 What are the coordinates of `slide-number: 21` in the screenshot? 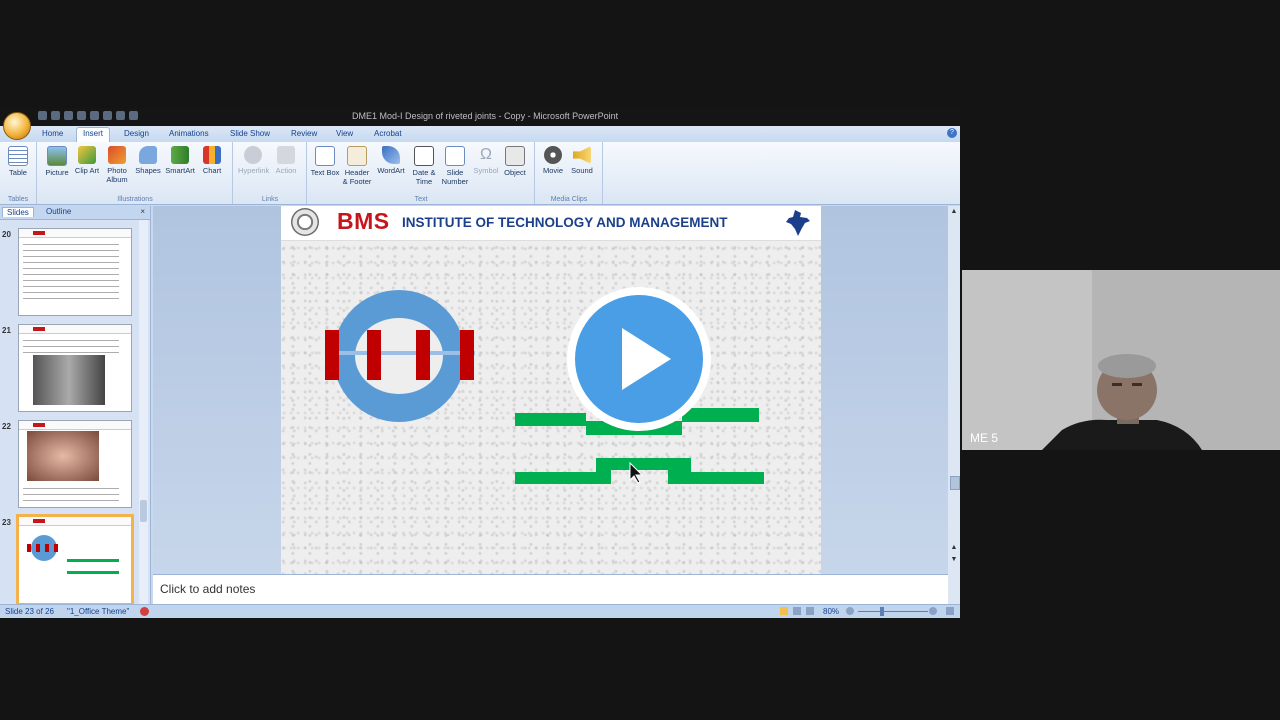 It's located at (6, 330).